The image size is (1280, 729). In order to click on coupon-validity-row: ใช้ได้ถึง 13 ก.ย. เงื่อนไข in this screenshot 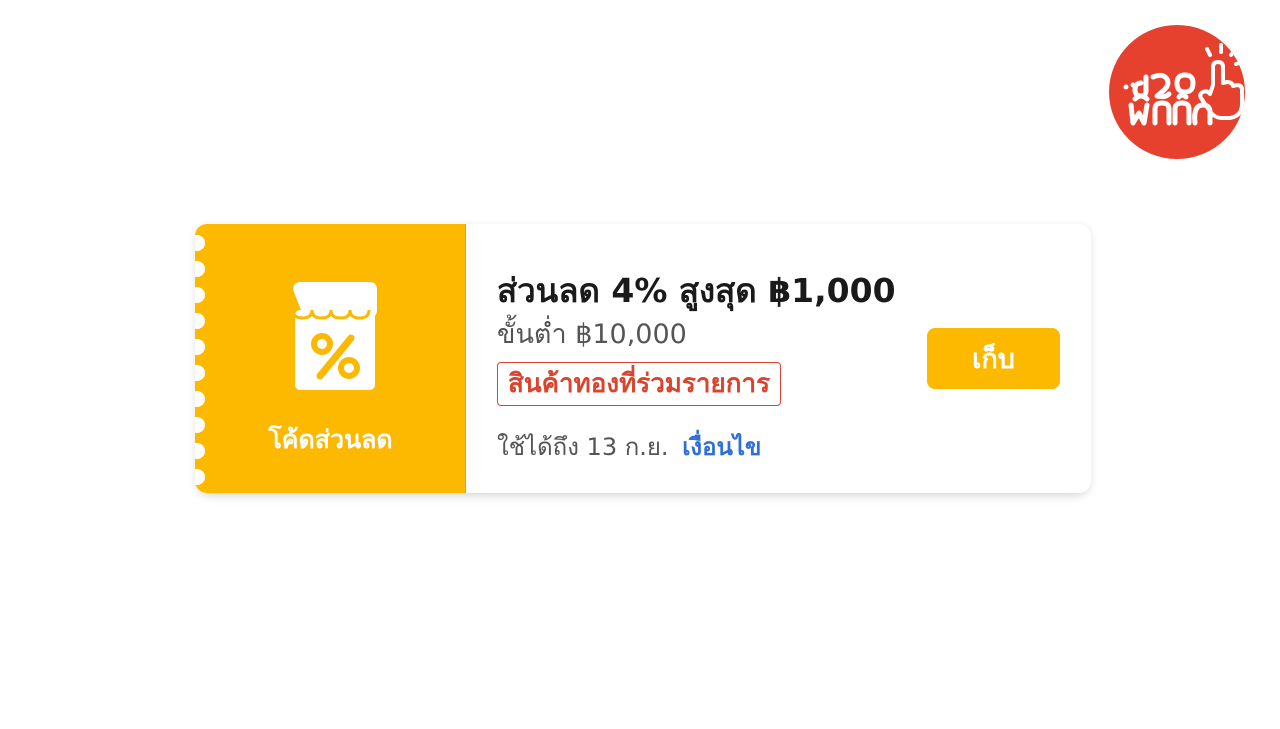, I will do `click(629, 446)`.